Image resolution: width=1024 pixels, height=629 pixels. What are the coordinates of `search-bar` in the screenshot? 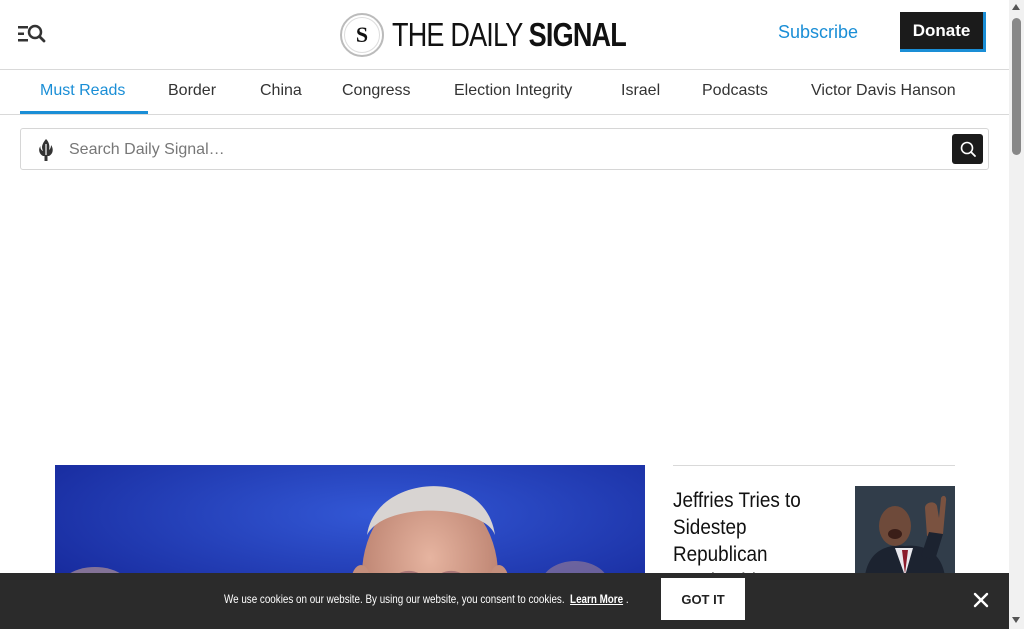 It's located at (504, 149).